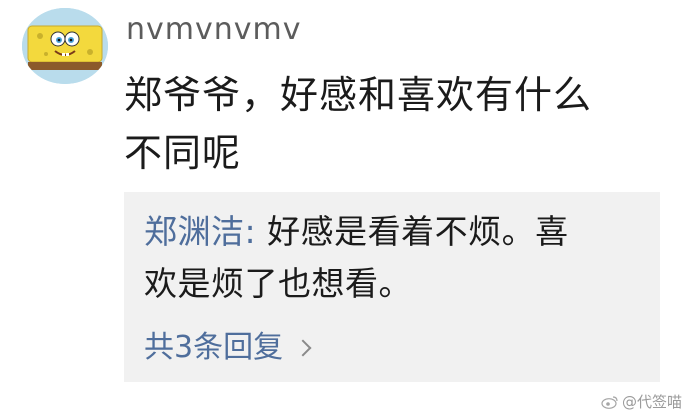 The height and width of the screenshot is (416, 690). I want to click on chevron-right-icon, so click(303, 348).